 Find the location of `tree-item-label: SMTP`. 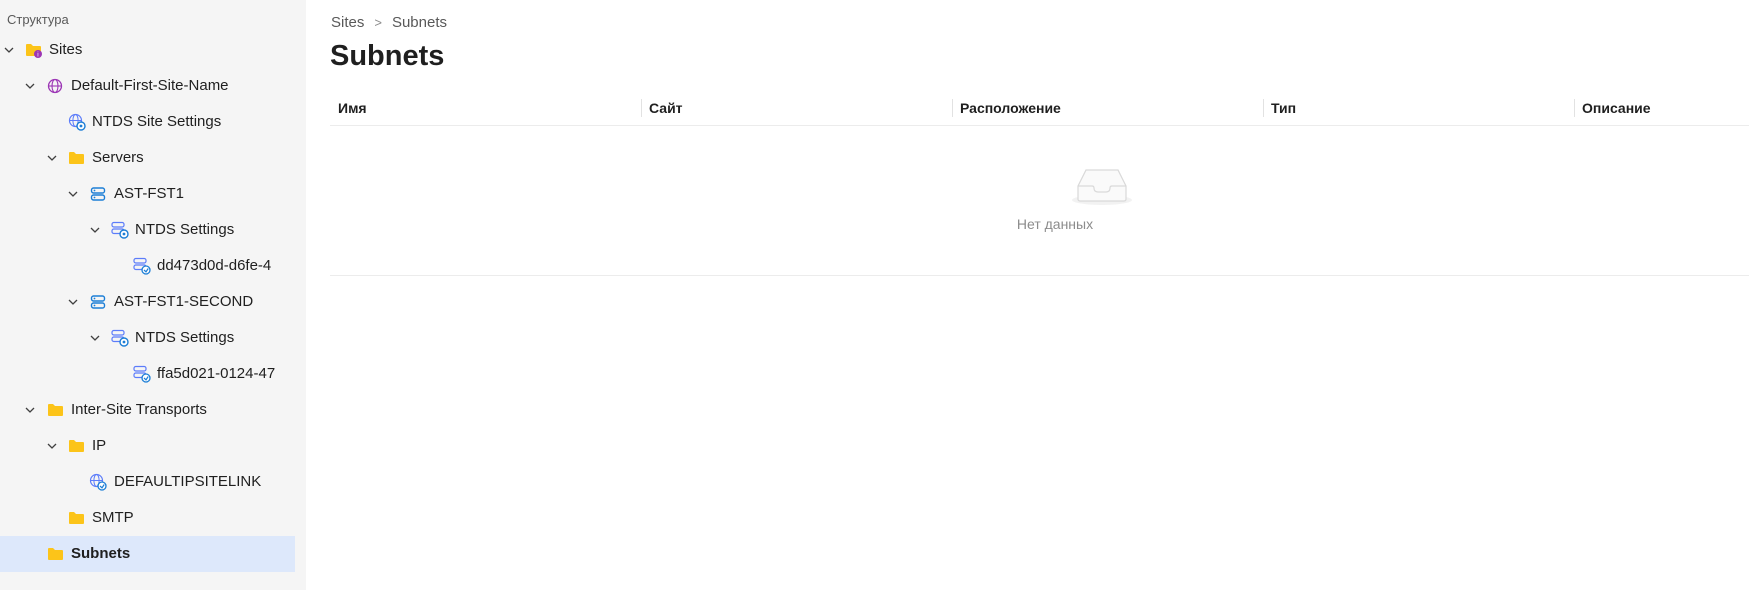

tree-item-label: SMTP is located at coordinates (113, 517).